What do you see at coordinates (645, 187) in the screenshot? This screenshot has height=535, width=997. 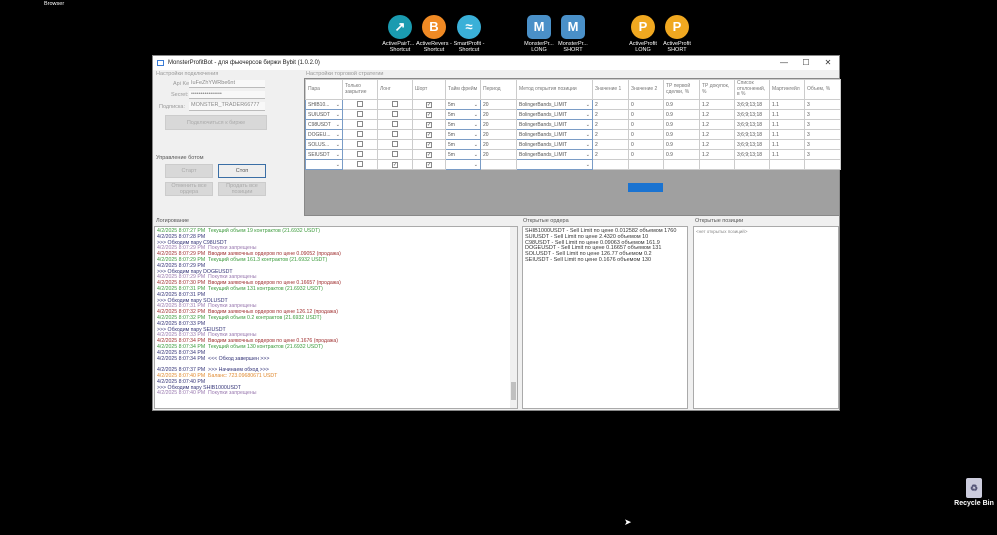 I see `selected-cell` at bounding box center [645, 187].